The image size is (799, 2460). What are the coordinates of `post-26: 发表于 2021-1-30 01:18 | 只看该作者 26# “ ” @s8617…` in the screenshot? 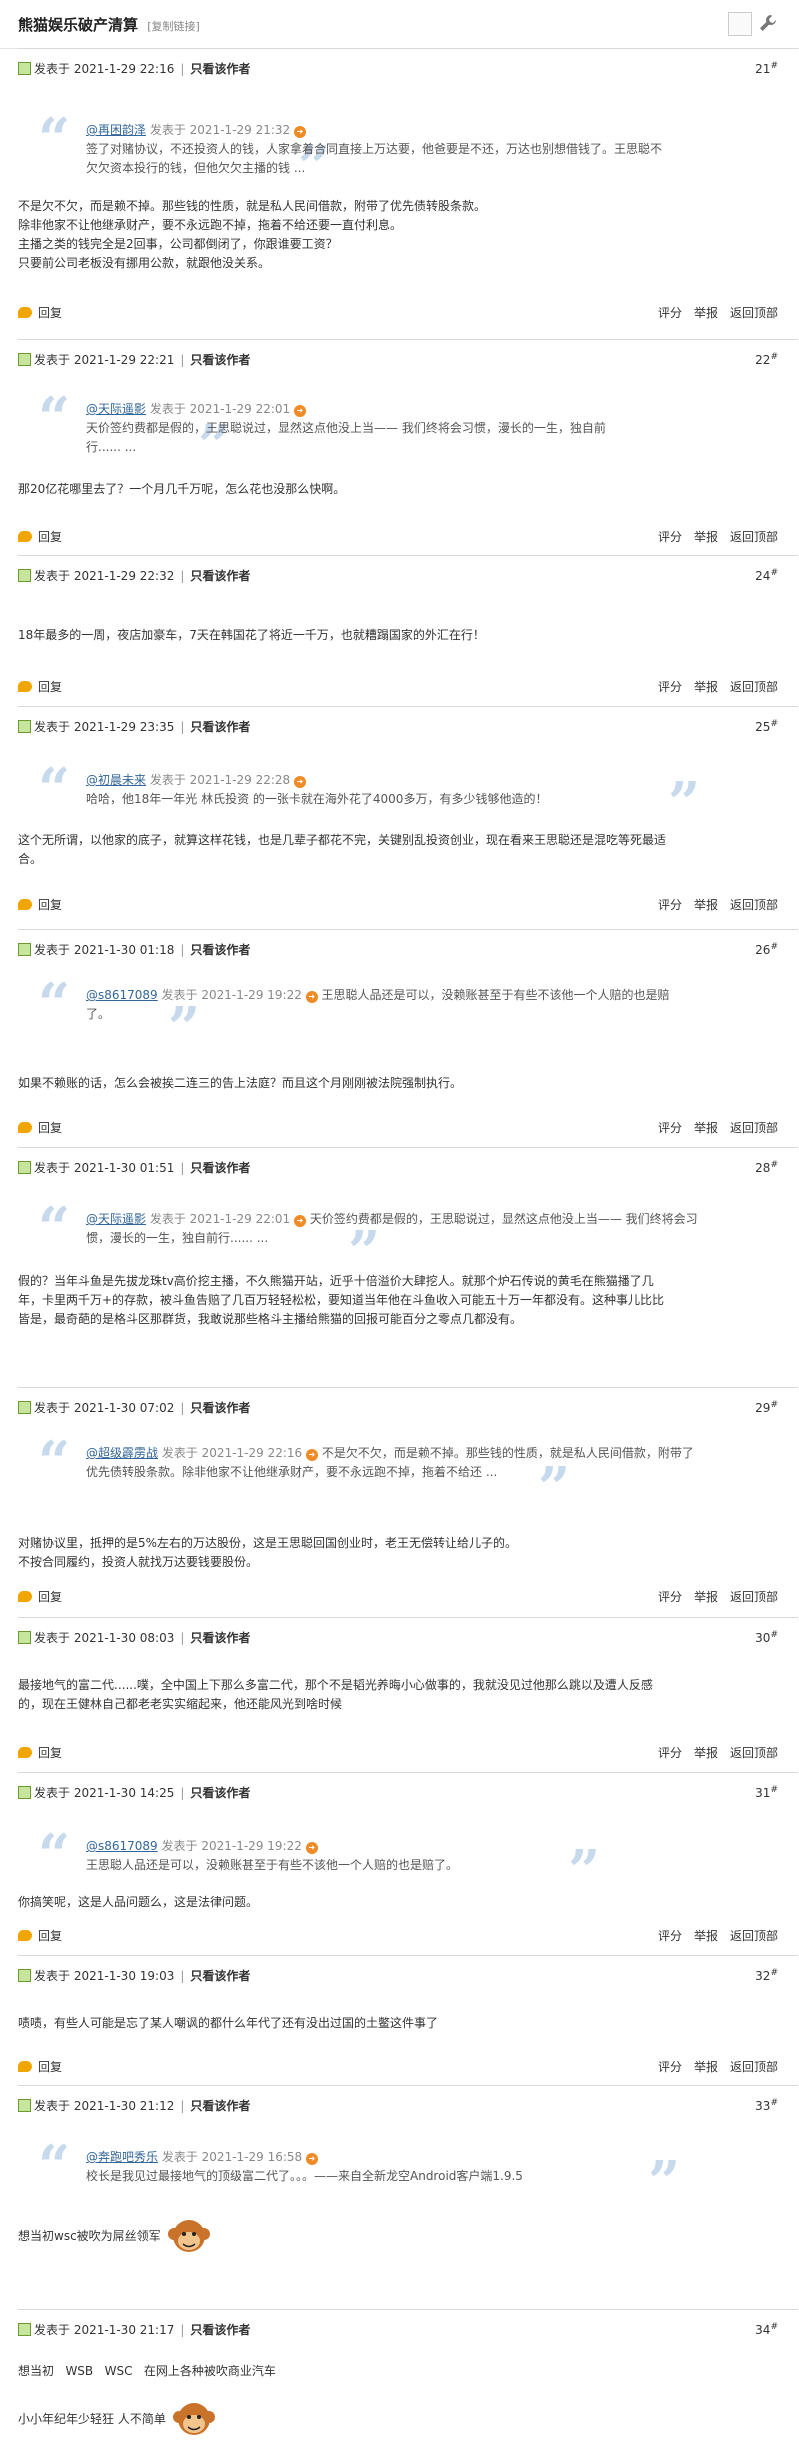 It's located at (408, 1038).